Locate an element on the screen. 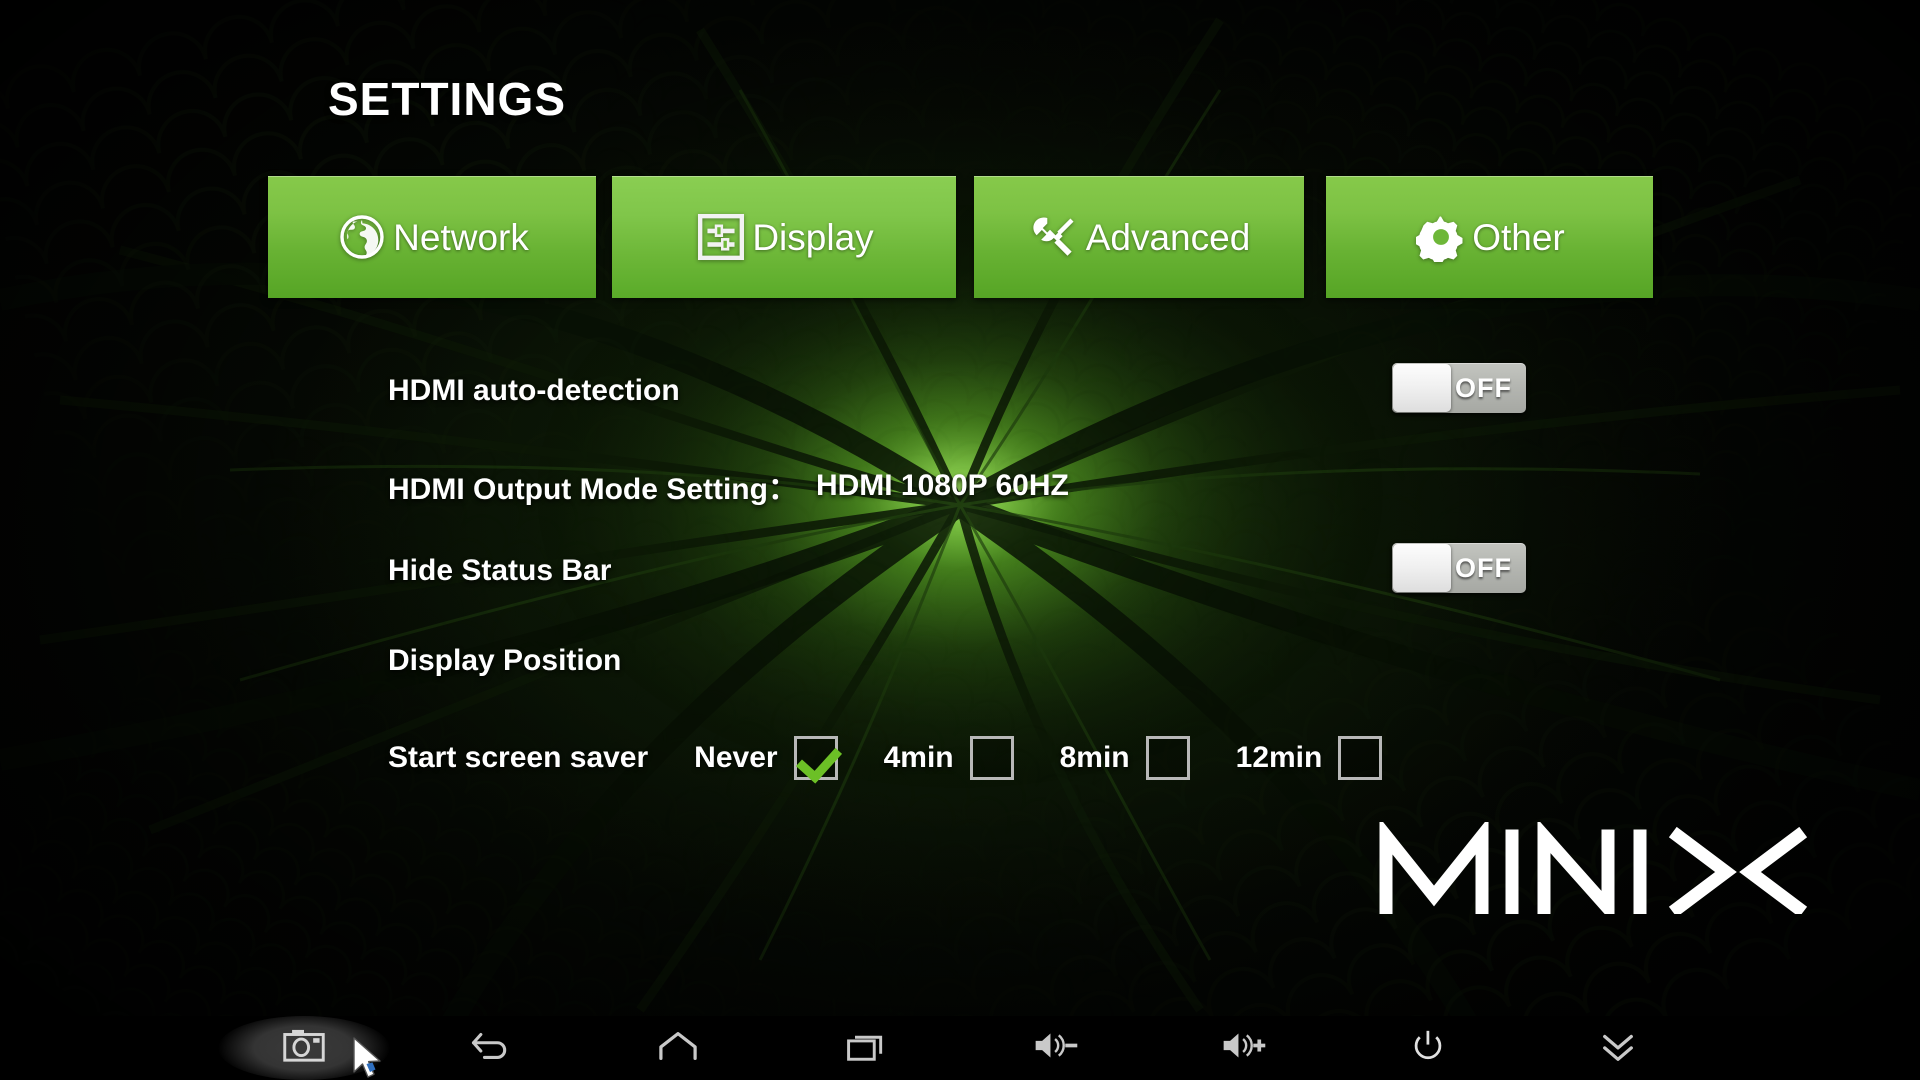 The height and width of the screenshot is (1080, 1920). display-position-label: Display Position is located at coordinates (505, 660).